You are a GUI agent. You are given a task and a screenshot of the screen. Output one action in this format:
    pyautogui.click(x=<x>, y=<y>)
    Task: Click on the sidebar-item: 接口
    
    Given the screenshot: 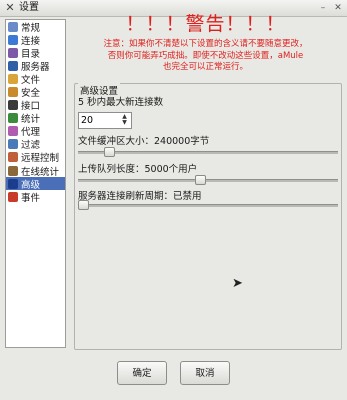 What is the action you would take?
    pyautogui.click(x=35, y=105)
    